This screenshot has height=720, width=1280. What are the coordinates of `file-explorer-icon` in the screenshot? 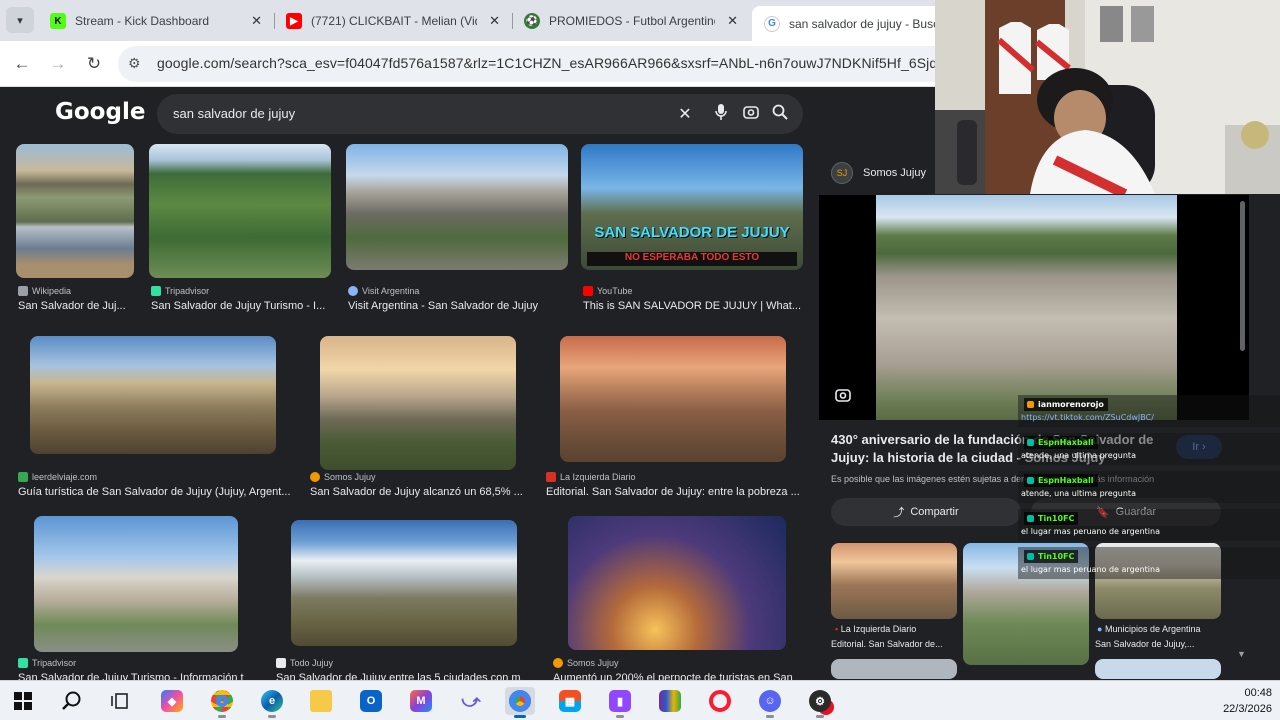 It's located at (321, 701).